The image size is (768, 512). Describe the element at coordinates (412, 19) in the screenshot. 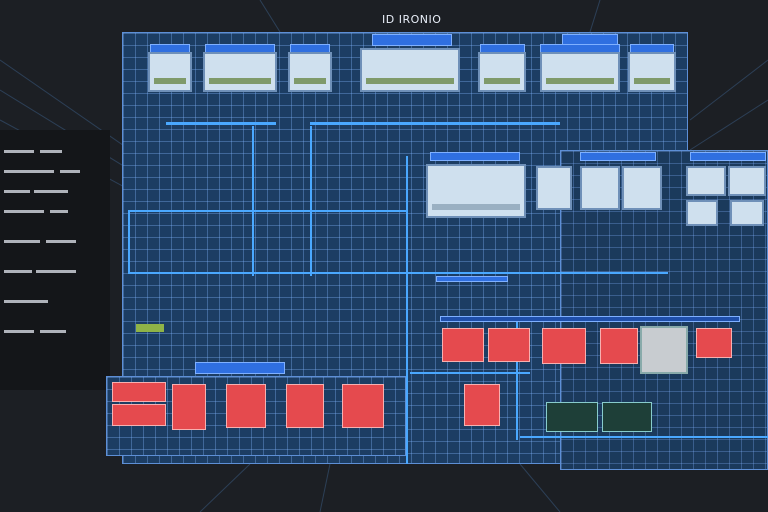

I see `page-title: ID IRONIO` at that location.